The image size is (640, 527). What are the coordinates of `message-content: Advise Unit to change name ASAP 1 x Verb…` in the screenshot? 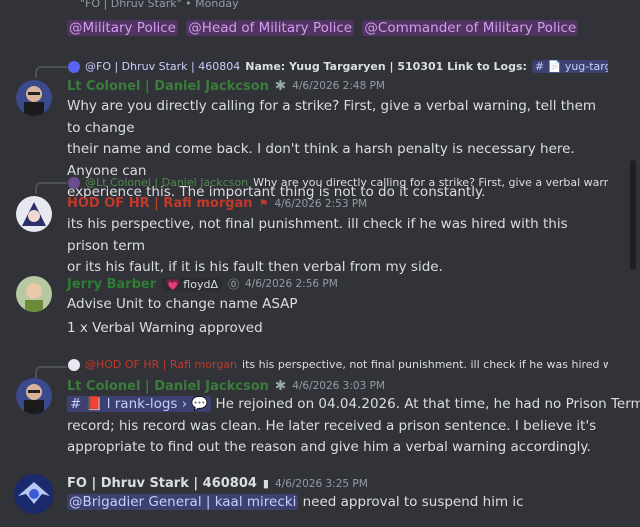 It's located at (337, 316).